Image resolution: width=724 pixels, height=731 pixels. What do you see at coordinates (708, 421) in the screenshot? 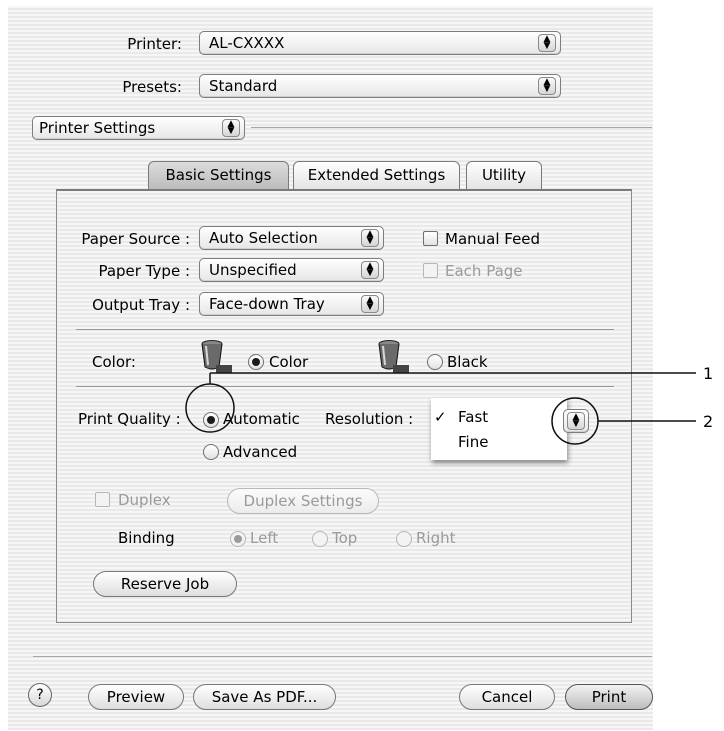
I see `callout-2: 2` at bounding box center [708, 421].